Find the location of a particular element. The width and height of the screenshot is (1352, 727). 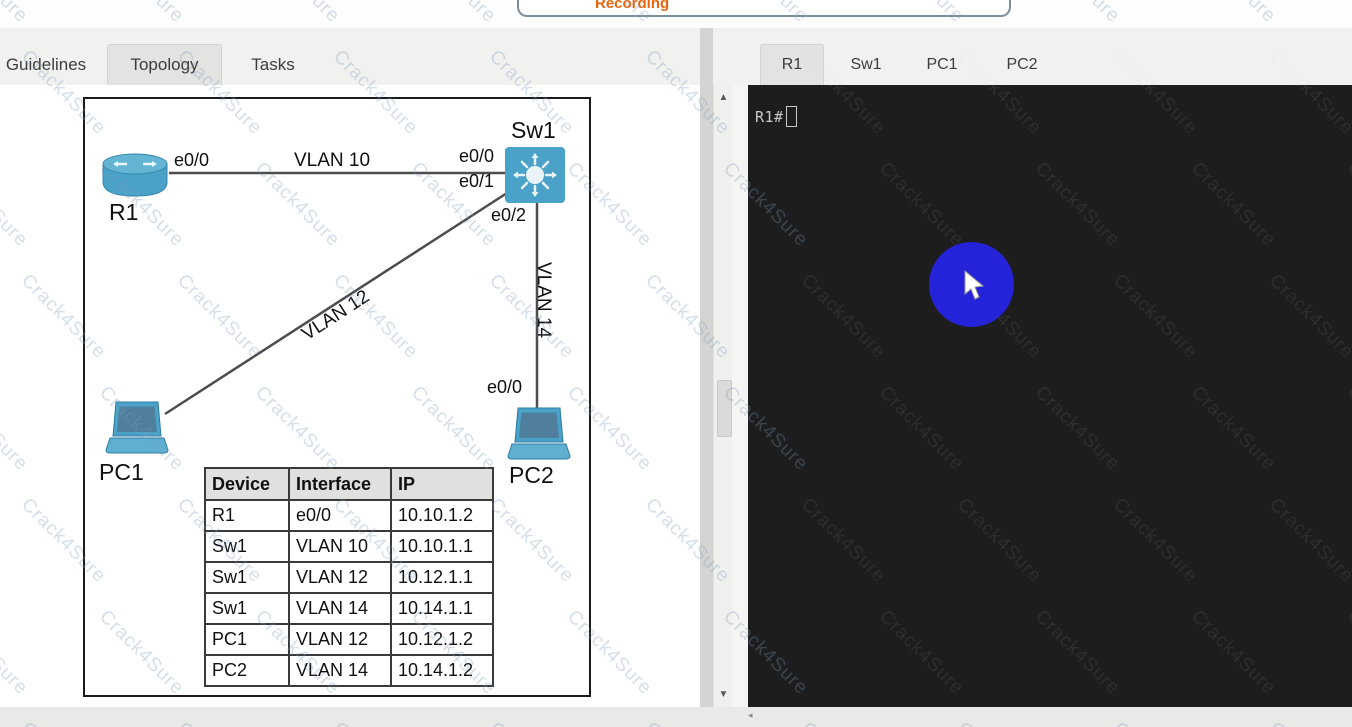

table-row: PC1 VLAN 12 10.12.1.2 is located at coordinates (349, 639).